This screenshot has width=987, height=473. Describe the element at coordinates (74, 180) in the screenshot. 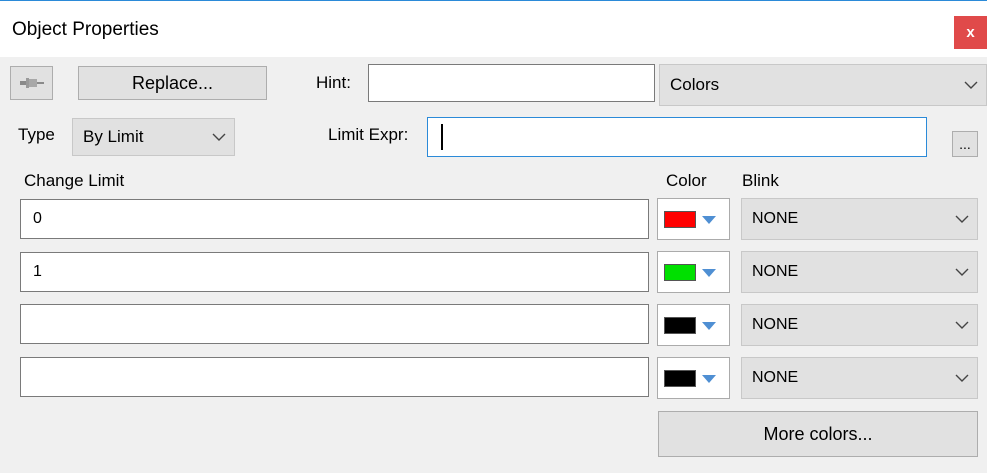

I see `change-limit-header: Change Limit` at that location.